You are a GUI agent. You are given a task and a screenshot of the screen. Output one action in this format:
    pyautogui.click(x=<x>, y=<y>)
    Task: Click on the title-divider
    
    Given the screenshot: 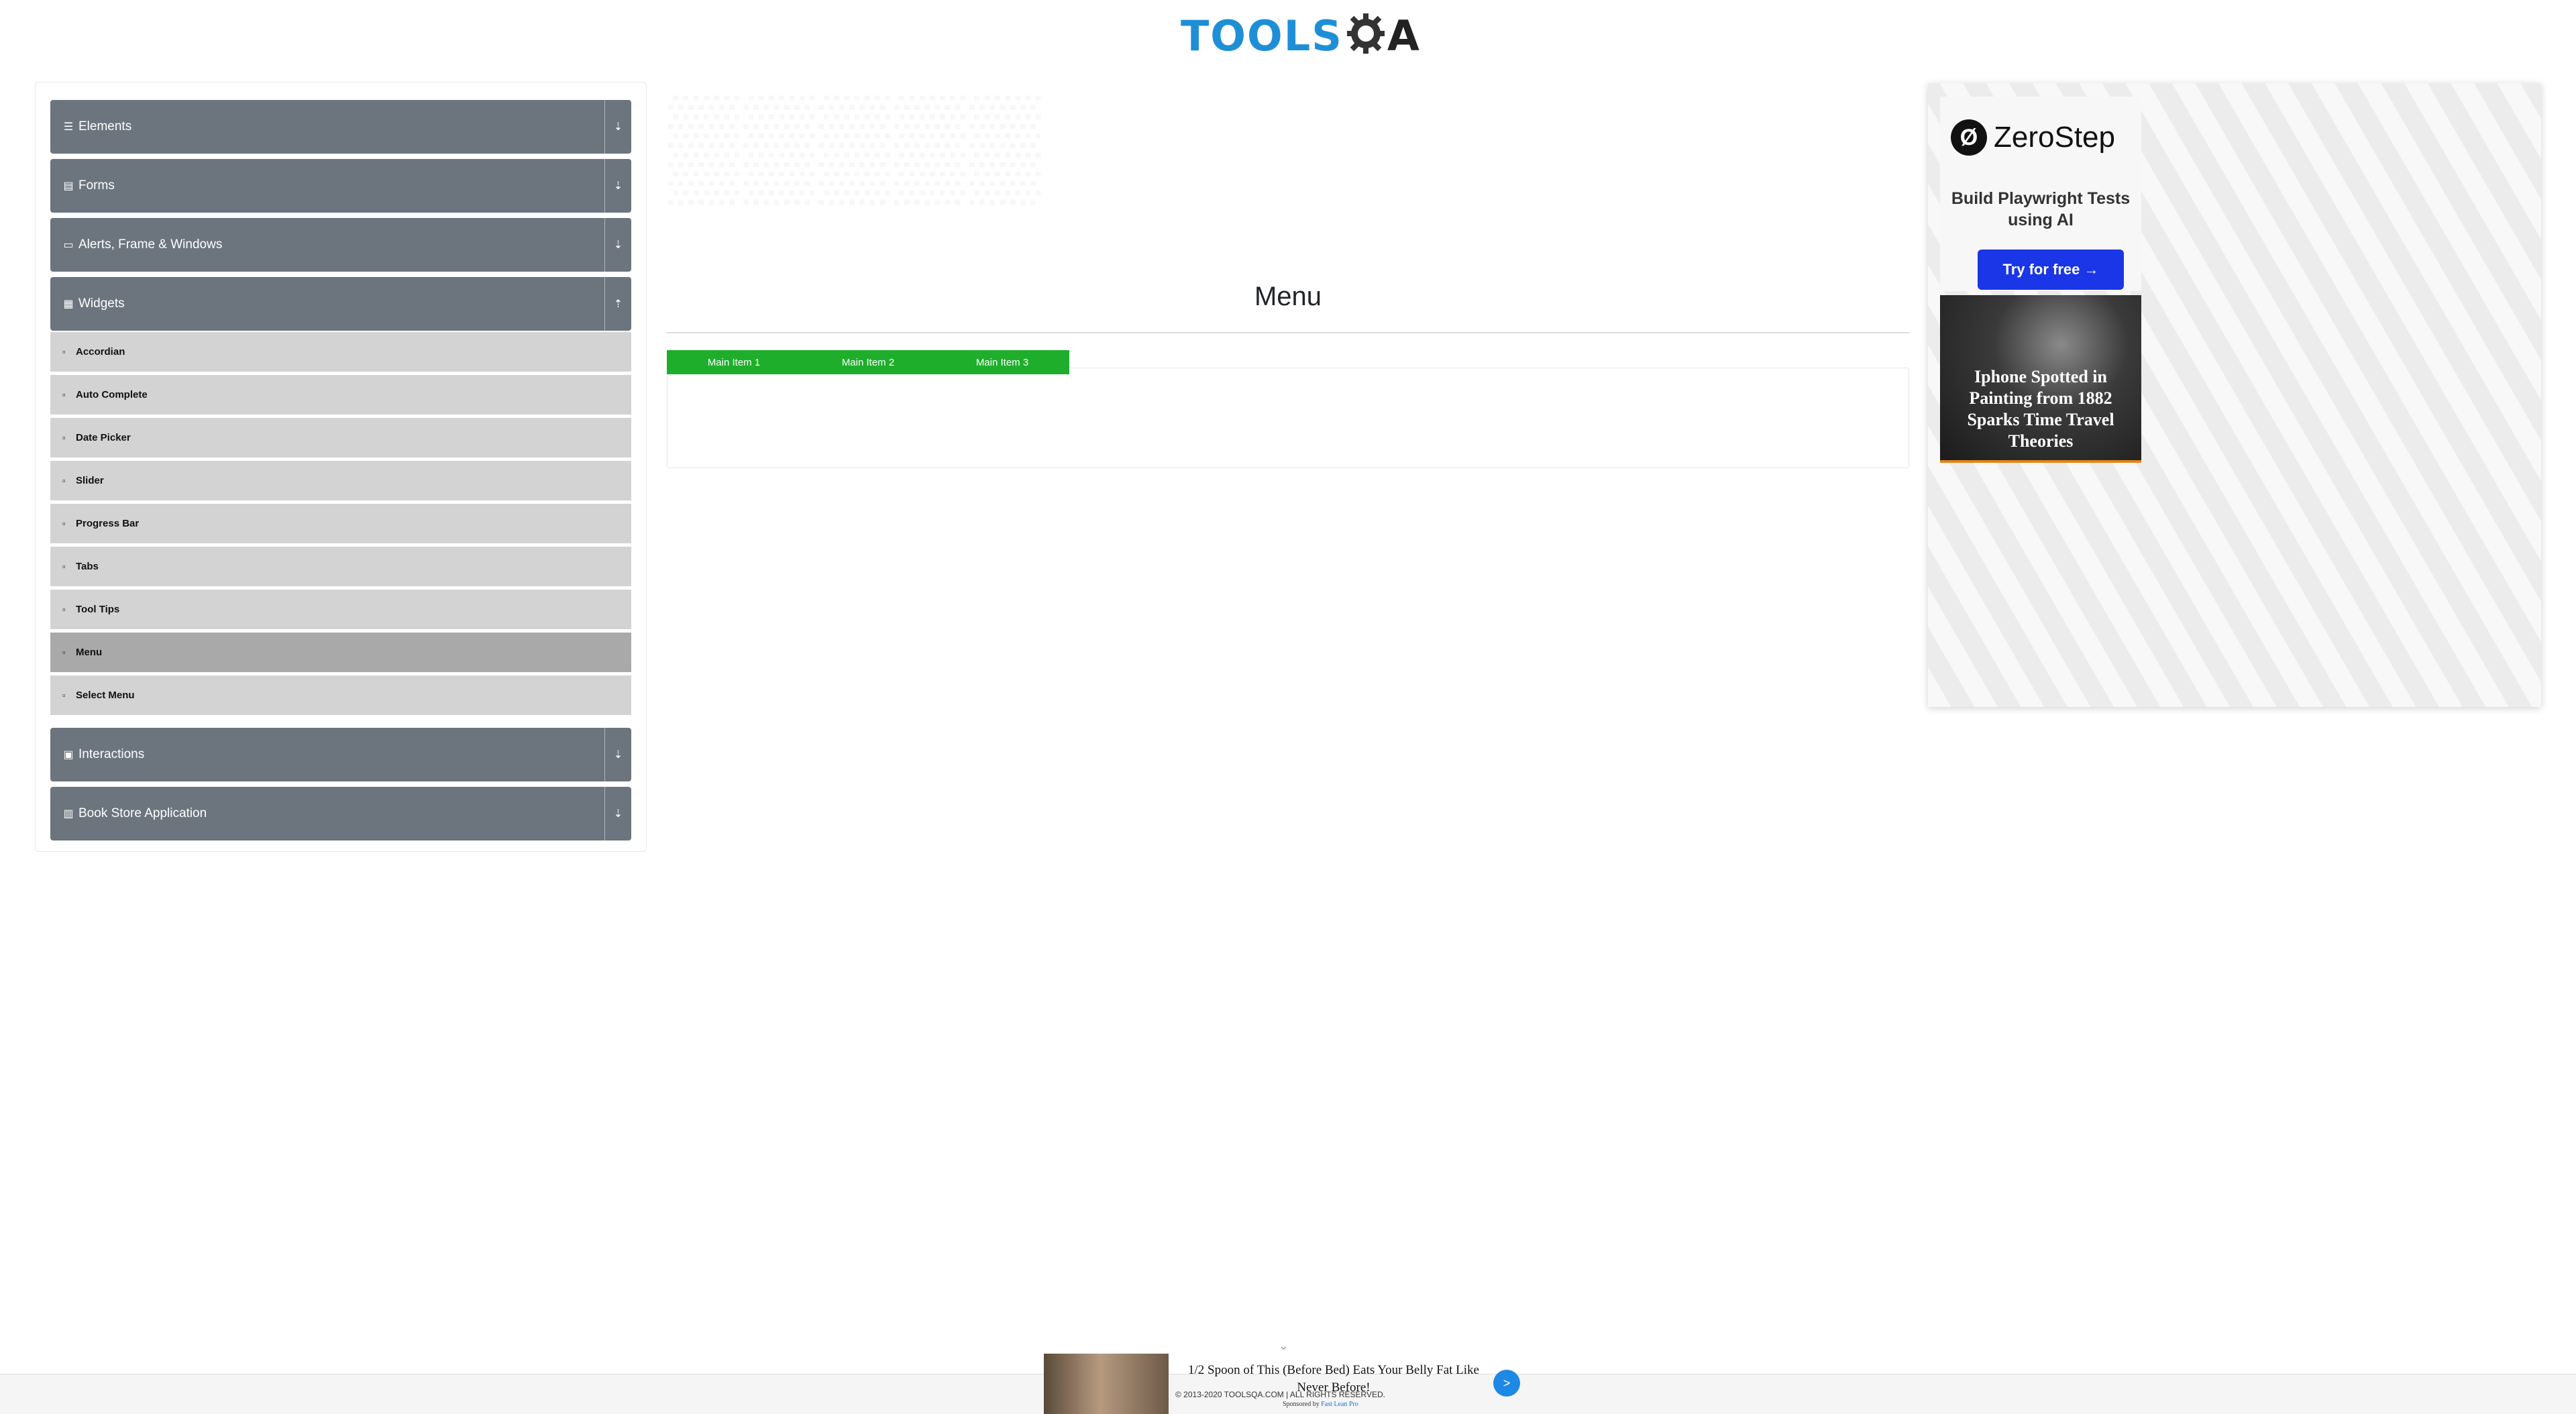 What is the action you would take?
    pyautogui.click(x=1288, y=332)
    